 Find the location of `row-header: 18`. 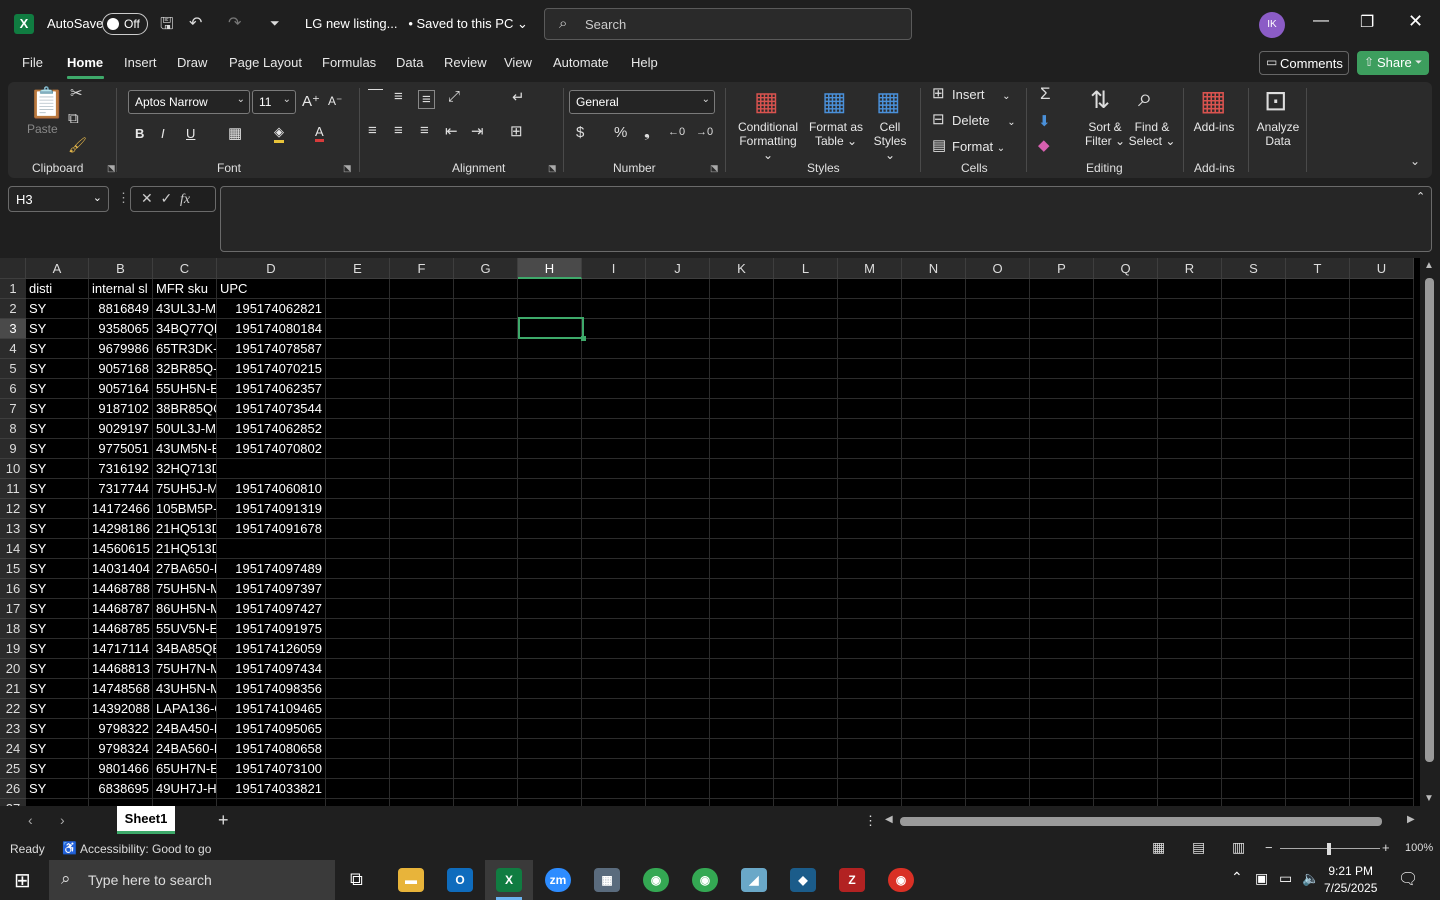

row-header: 18 is located at coordinates (13, 629).